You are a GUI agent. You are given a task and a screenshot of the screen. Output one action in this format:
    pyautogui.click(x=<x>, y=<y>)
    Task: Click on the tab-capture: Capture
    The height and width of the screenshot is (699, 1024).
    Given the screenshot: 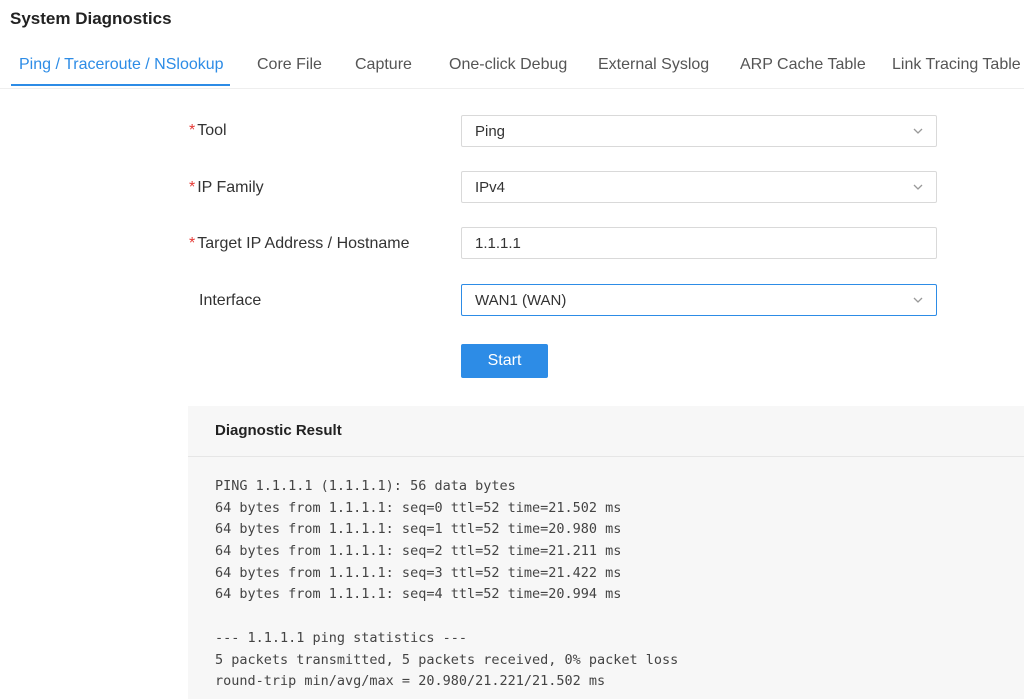 What is the action you would take?
    pyautogui.click(x=383, y=65)
    